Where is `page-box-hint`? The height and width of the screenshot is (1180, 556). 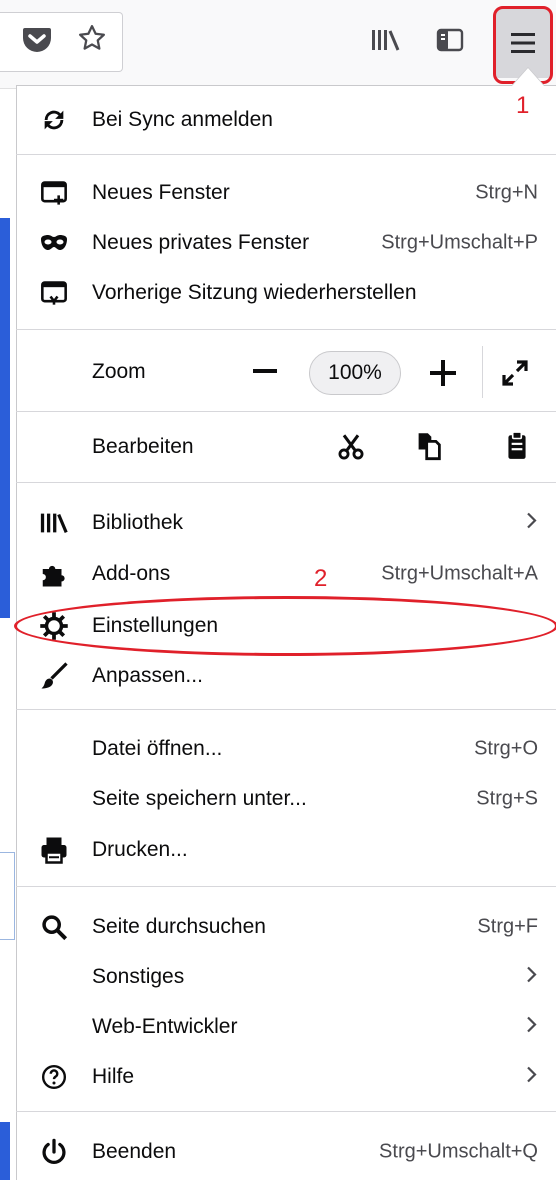
page-box-hint is located at coordinates (7, 896).